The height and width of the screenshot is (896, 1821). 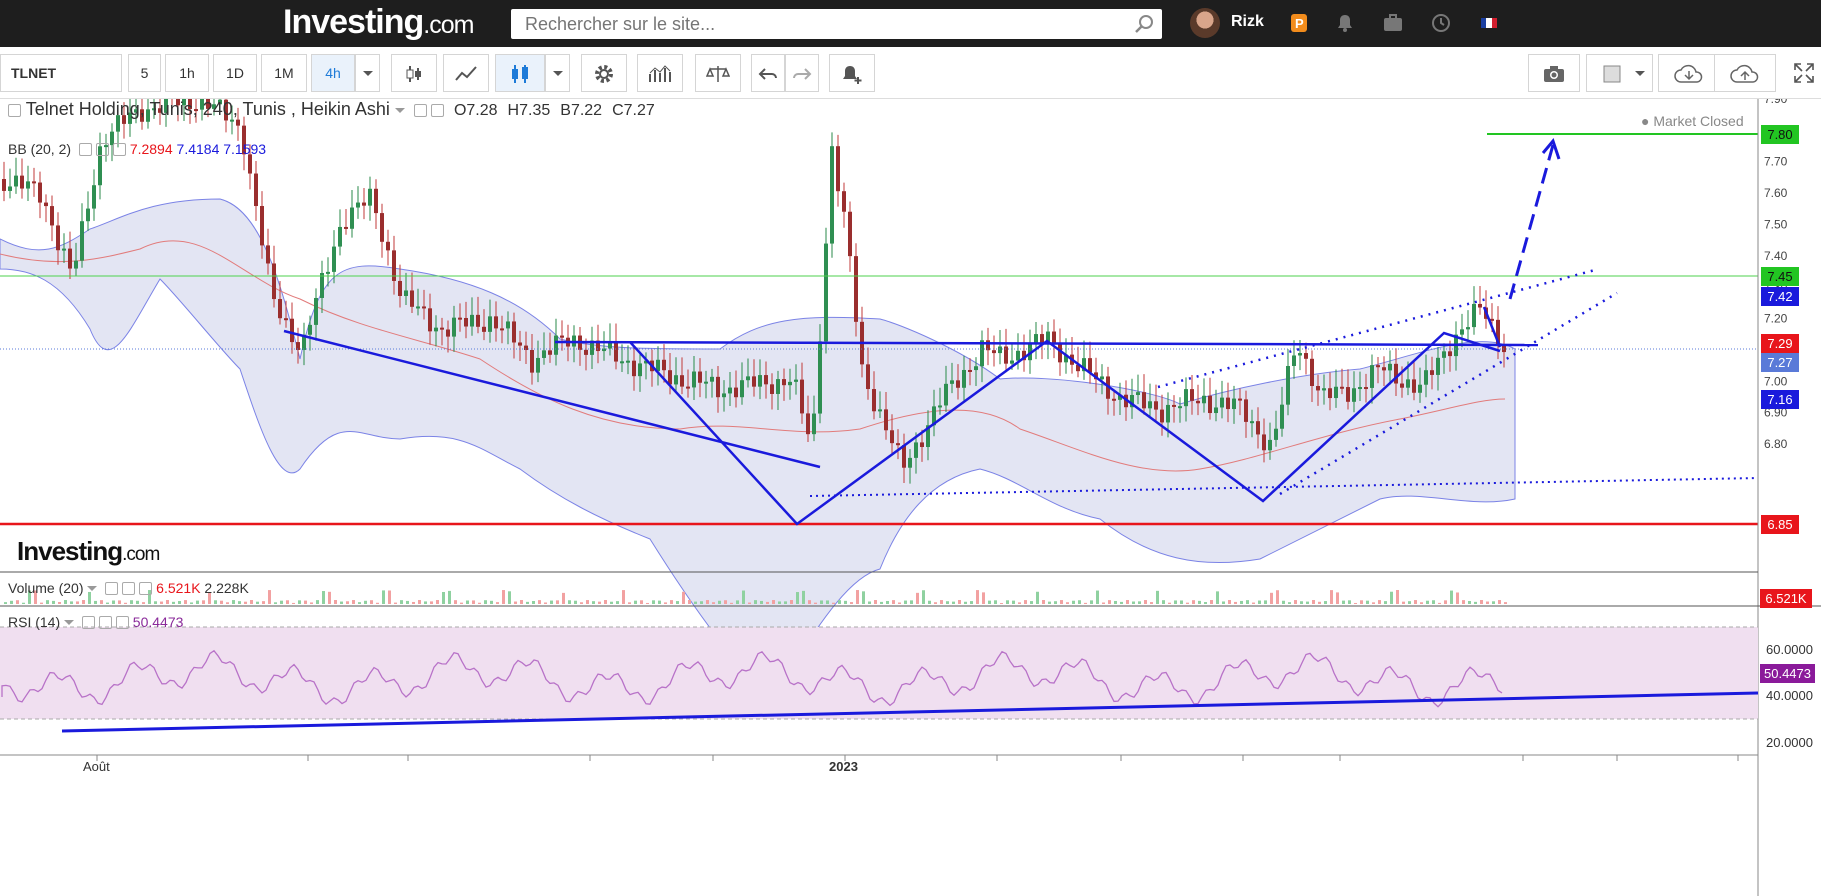 What do you see at coordinates (852, 73) in the screenshot?
I see `alerts-button` at bounding box center [852, 73].